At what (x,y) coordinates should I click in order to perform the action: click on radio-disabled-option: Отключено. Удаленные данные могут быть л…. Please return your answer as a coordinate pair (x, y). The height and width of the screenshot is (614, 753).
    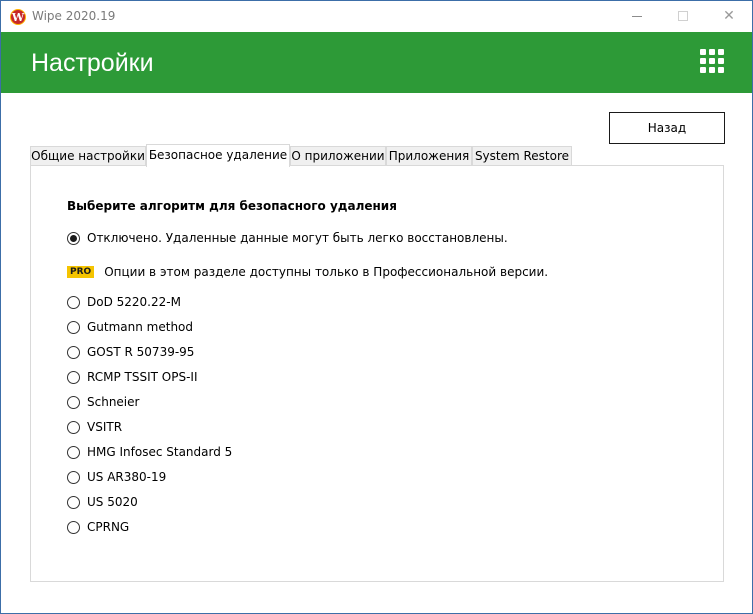
    Looking at the image, I should click on (287, 238).